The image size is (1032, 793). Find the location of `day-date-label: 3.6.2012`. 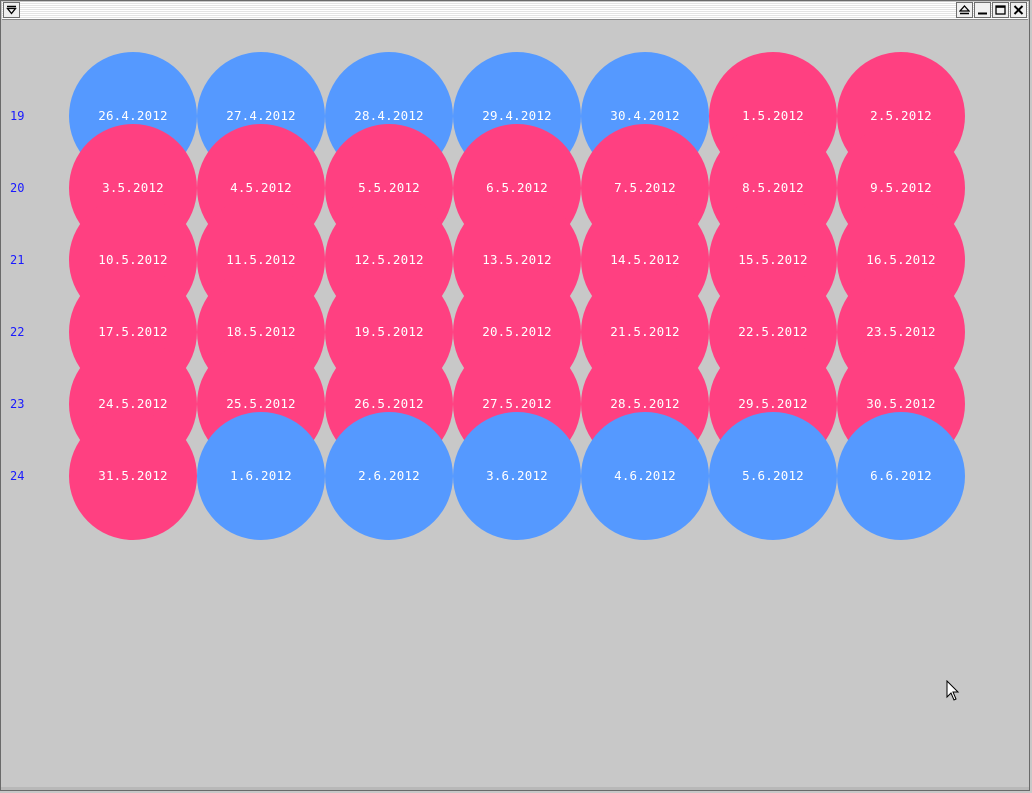

day-date-label: 3.6.2012 is located at coordinates (517, 475).